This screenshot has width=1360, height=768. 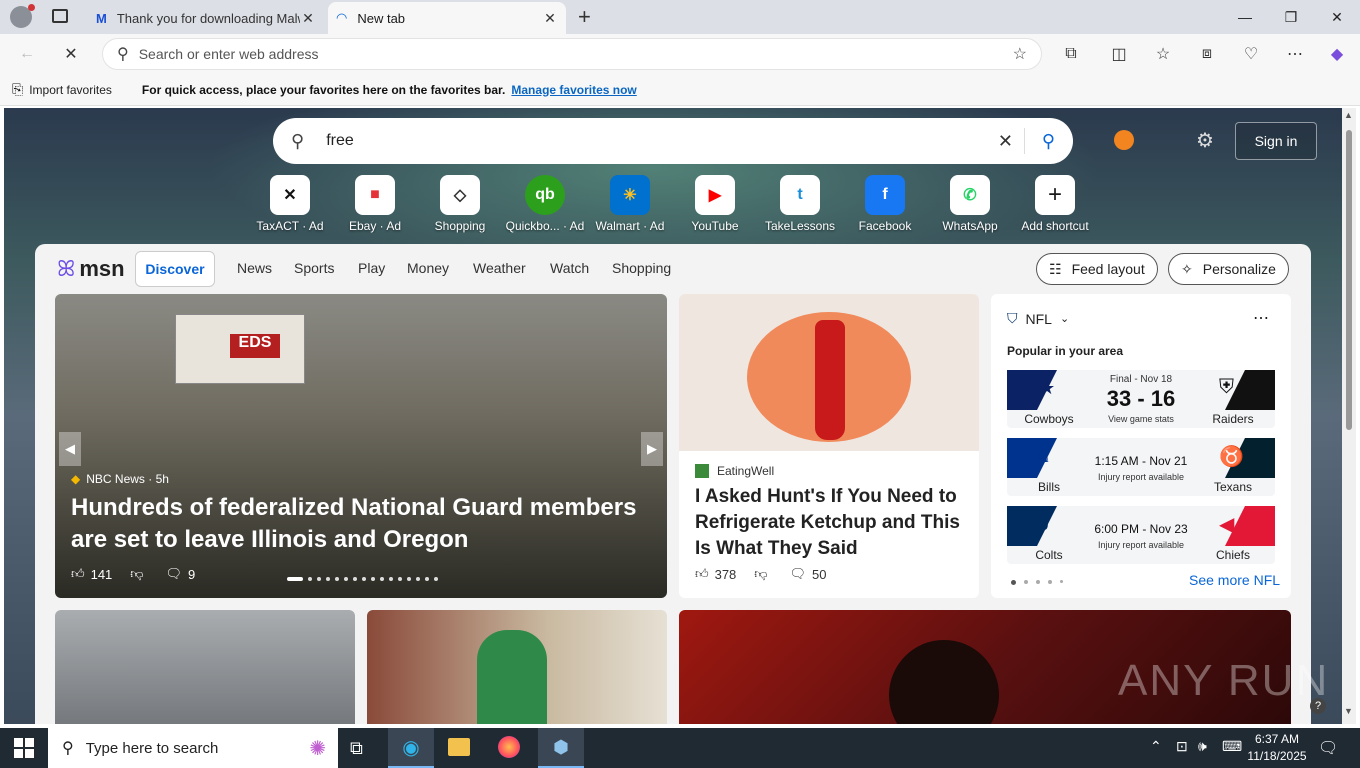 What do you see at coordinates (1232, 555) in the screenshot?
I see `away-team: Chiefs` at bounding box center [1232, 555].